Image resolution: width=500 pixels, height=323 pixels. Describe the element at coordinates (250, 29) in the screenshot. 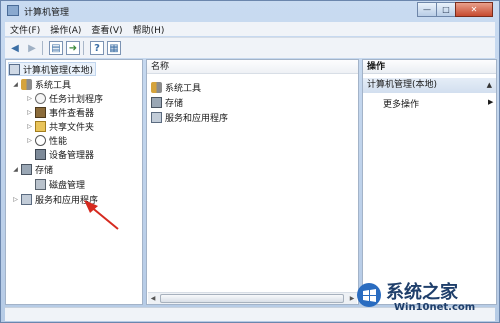

I see `menu-bar: 文件(F) 操作(A) 查看(V) 帮助(H)` at that location.